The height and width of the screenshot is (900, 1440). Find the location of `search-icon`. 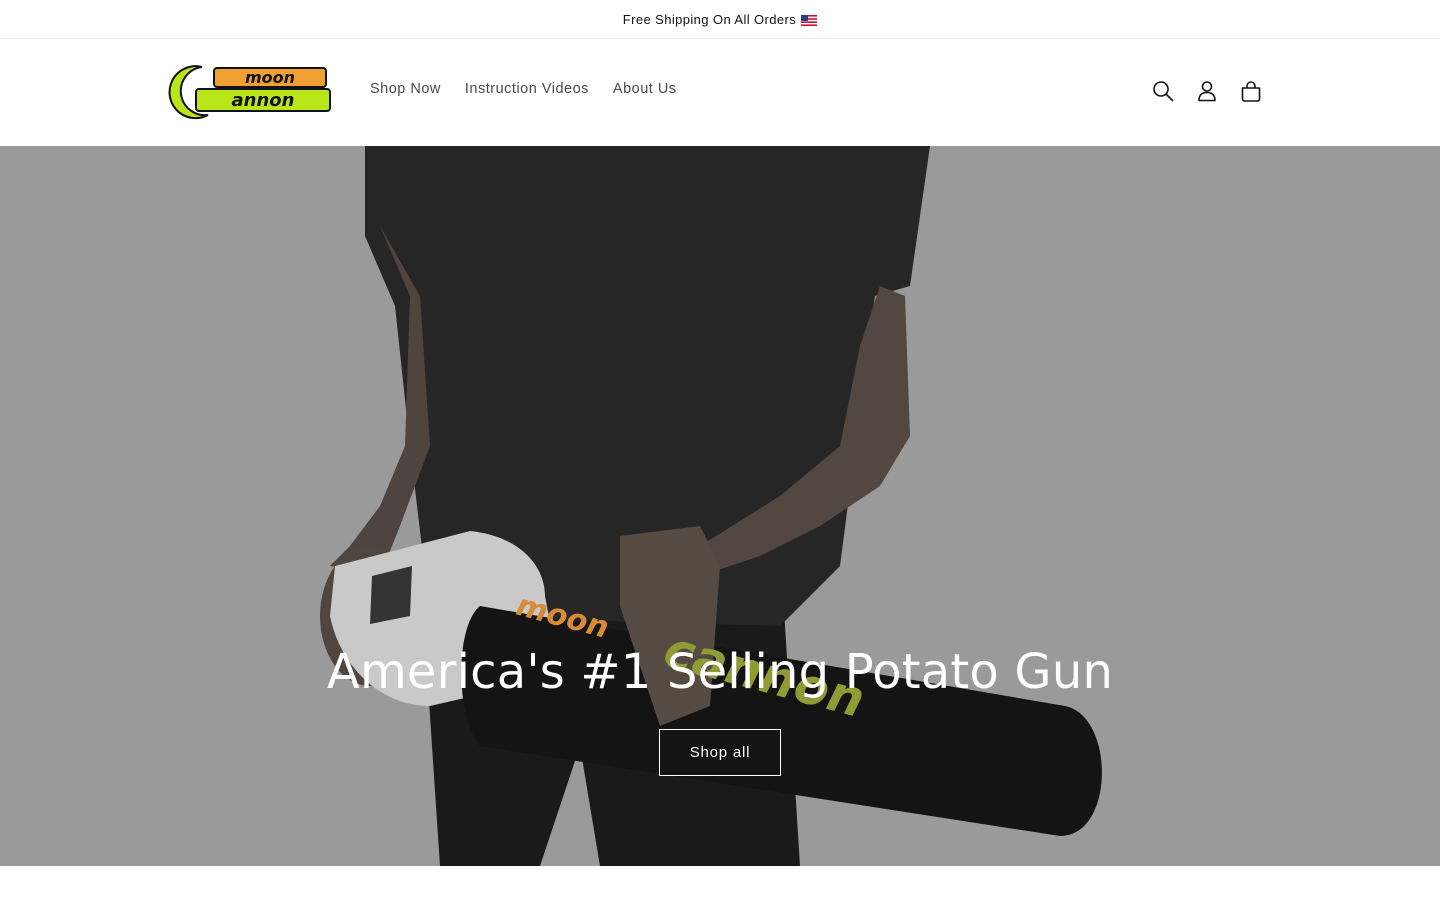

search-icon is located at coordinates (1163, 91).